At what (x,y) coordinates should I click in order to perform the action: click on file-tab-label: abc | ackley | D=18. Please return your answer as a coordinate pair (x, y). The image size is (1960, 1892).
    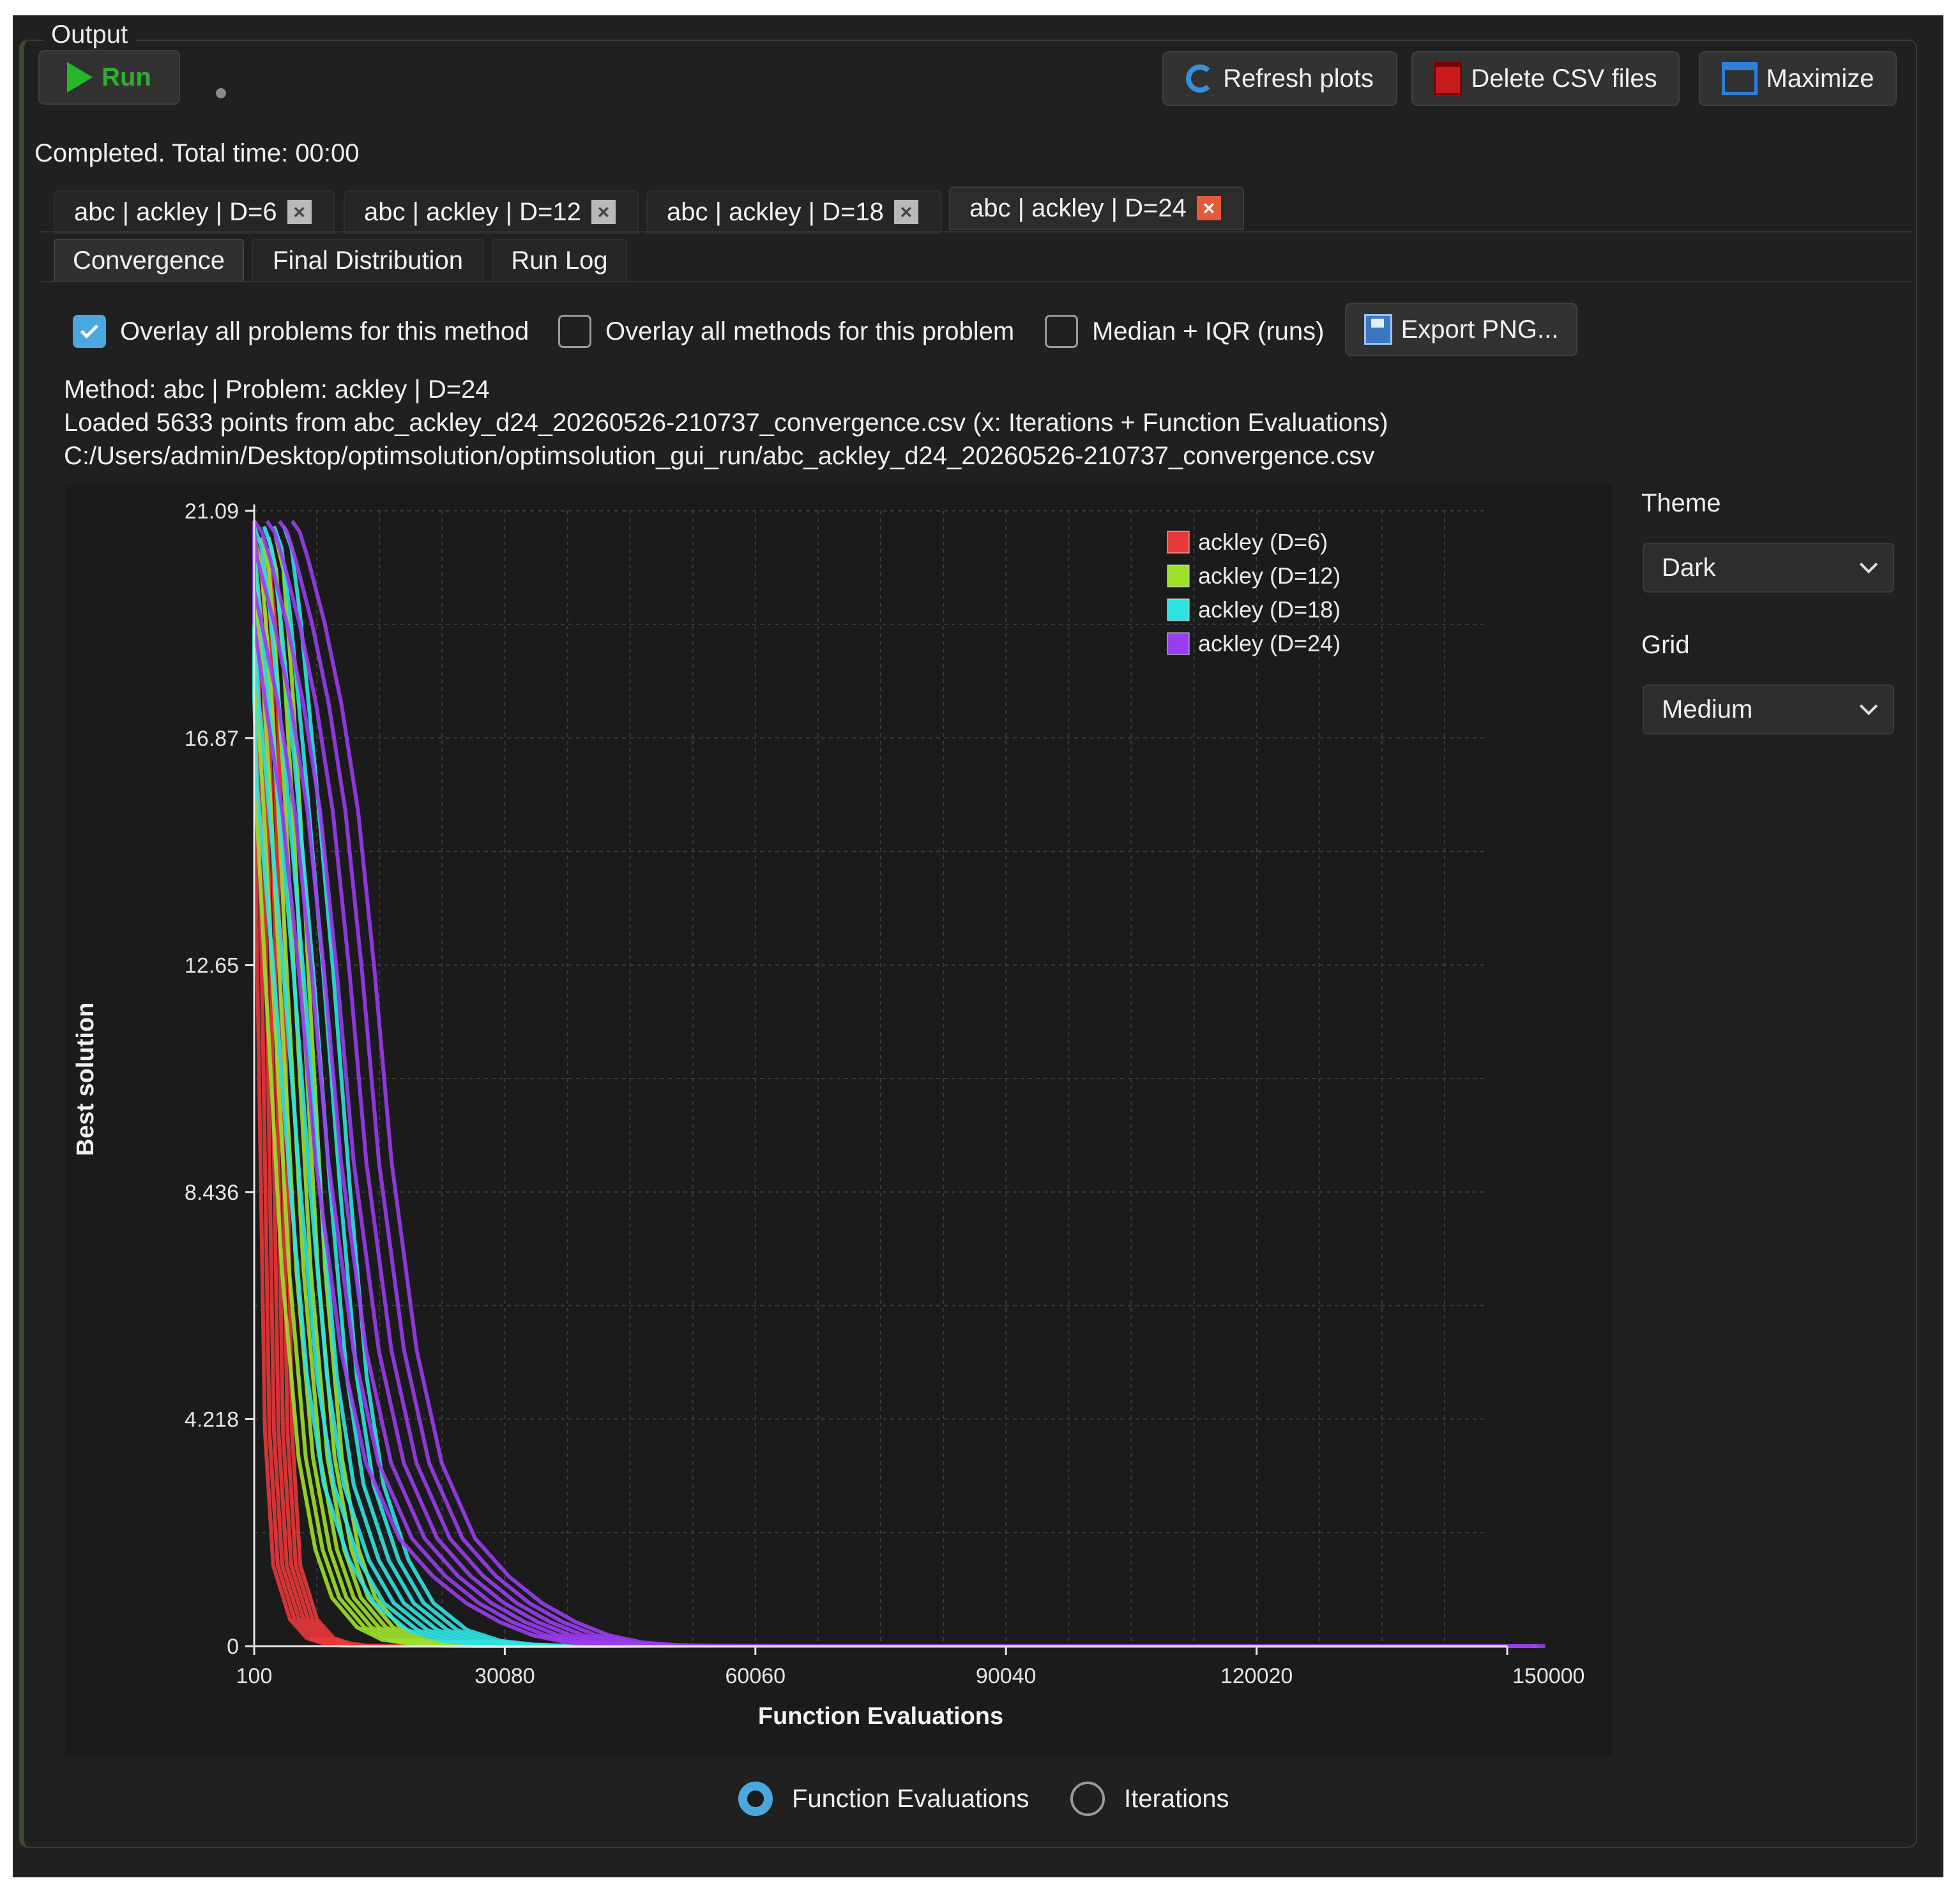
    Looking at the image, I should click on (775, 211).